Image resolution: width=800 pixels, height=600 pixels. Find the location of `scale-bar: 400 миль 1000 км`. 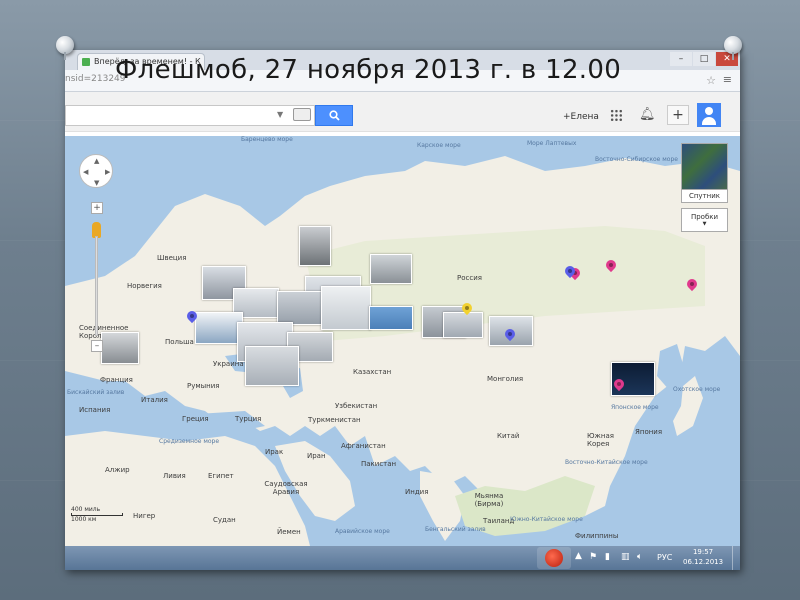

scale-bar: 400 миль 1000 км is located at coordinates (97, 514).